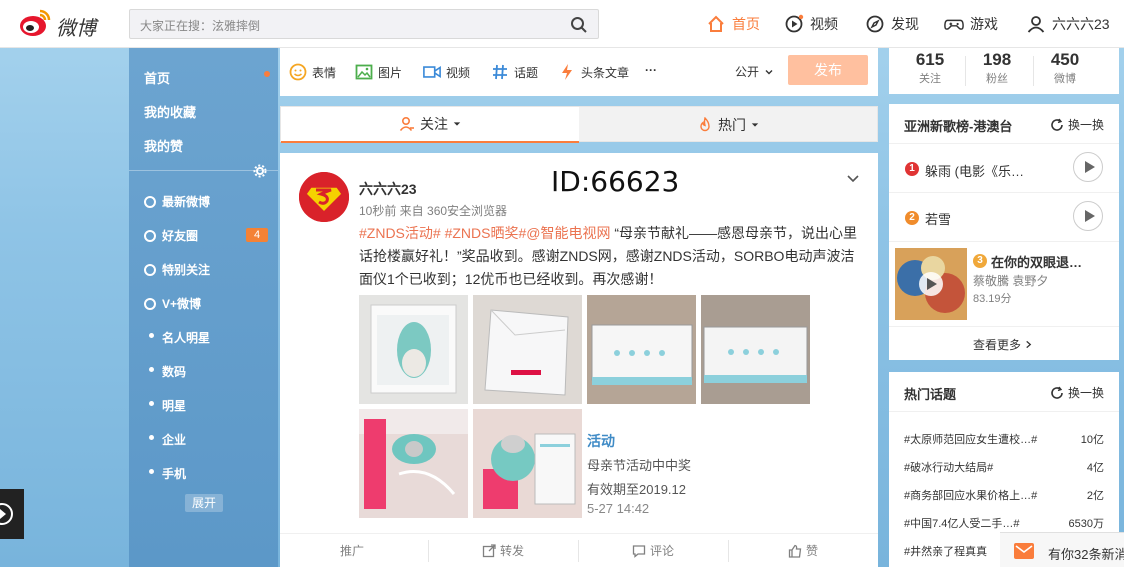  What do you see at coordinates (150, 303) in the screenshot?
I see `vplus-icon` at bounding box center [150, 303].